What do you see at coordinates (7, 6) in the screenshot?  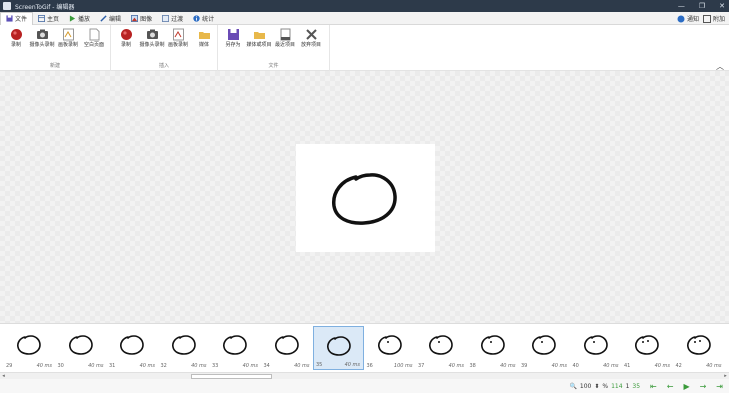 I see `app-logo-icon` at bounding box center [7, 6].